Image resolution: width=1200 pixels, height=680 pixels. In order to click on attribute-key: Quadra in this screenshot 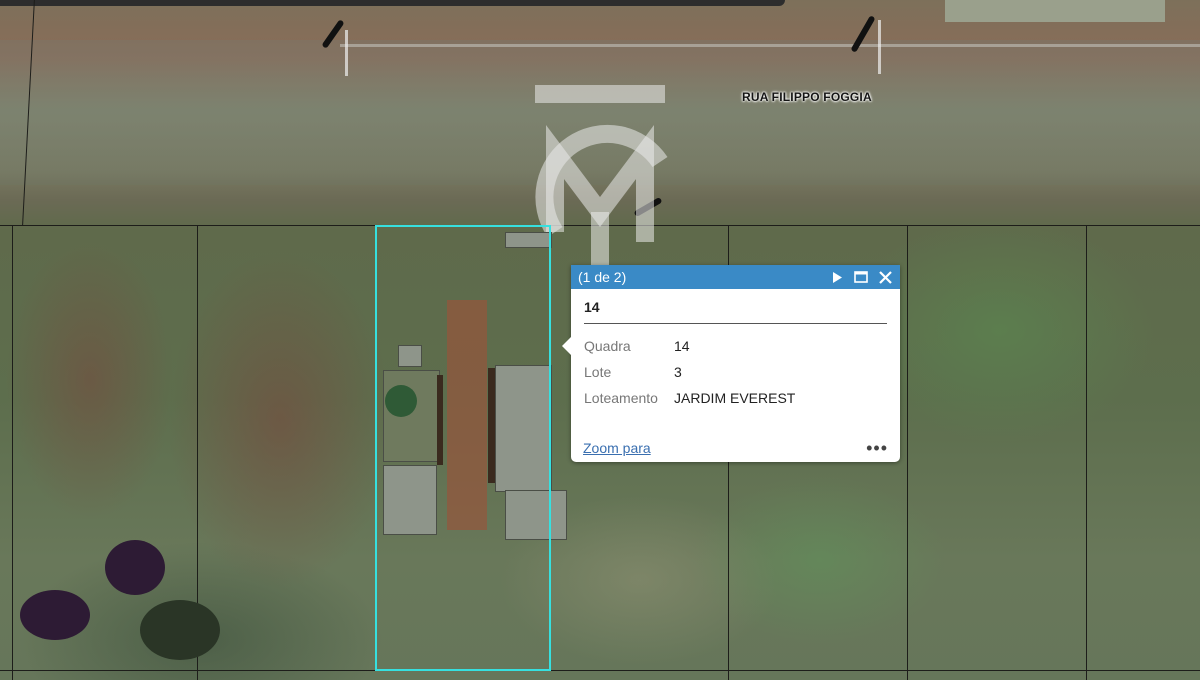, I will do `click(607, 346)`.